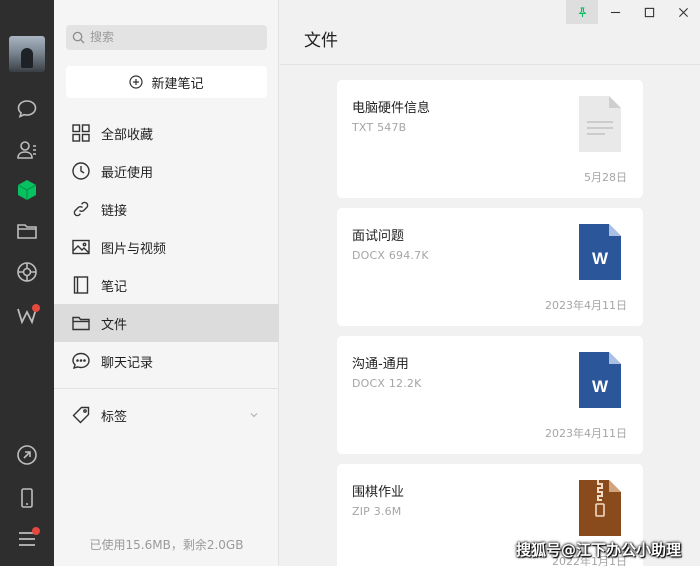 Image resolution: width=700 pixels, height=566 pixels. What do you see at coordinates (114, 417) in the screenshot?
I see `tags-label: 标签` at bounding box center [114, 417].